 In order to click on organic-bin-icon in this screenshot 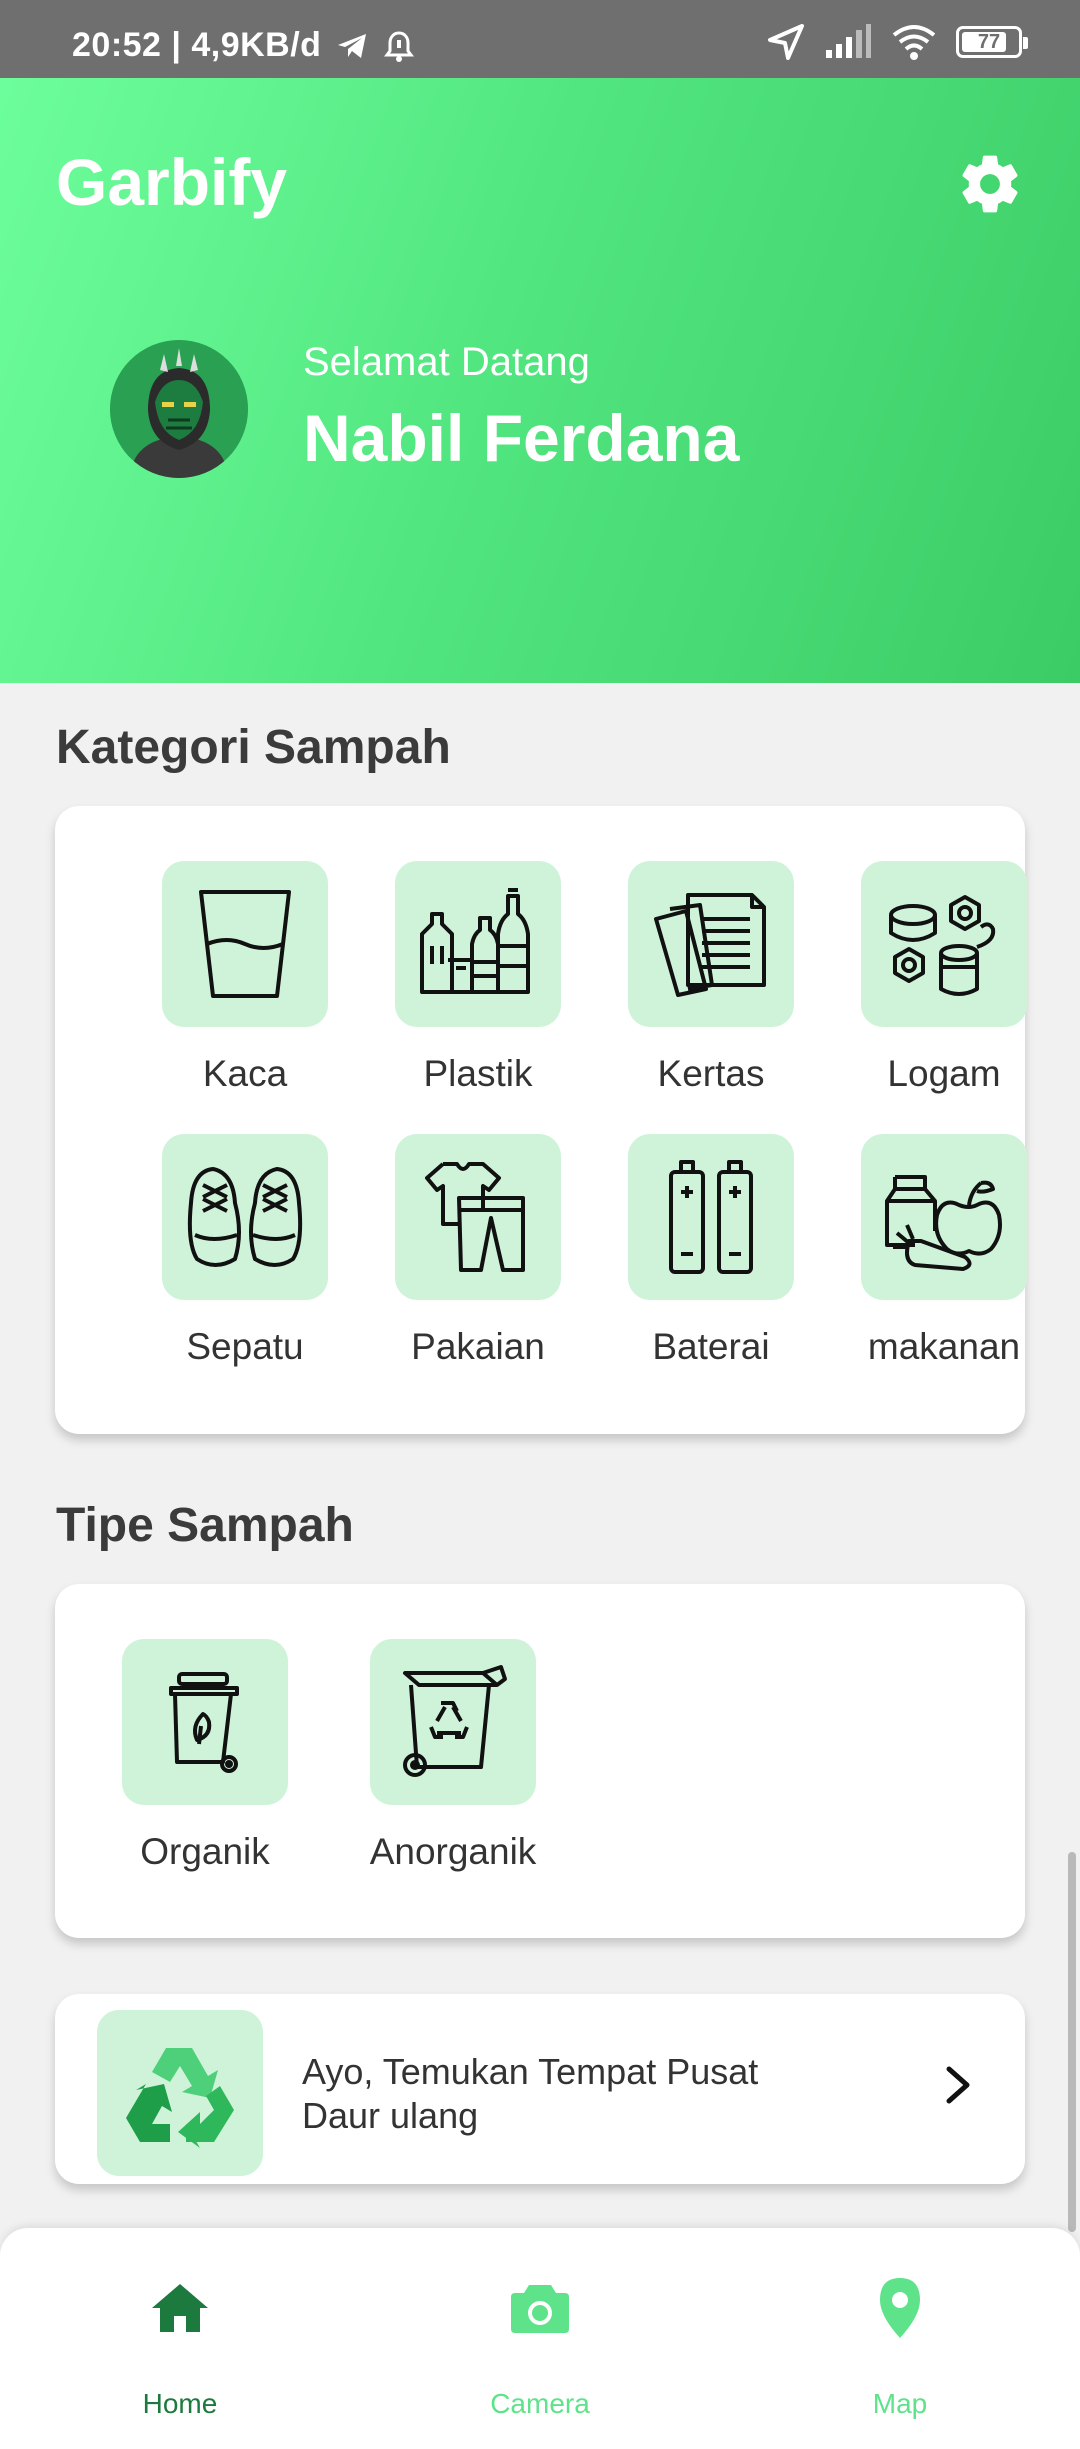, I will do `click(204, 1722)`.